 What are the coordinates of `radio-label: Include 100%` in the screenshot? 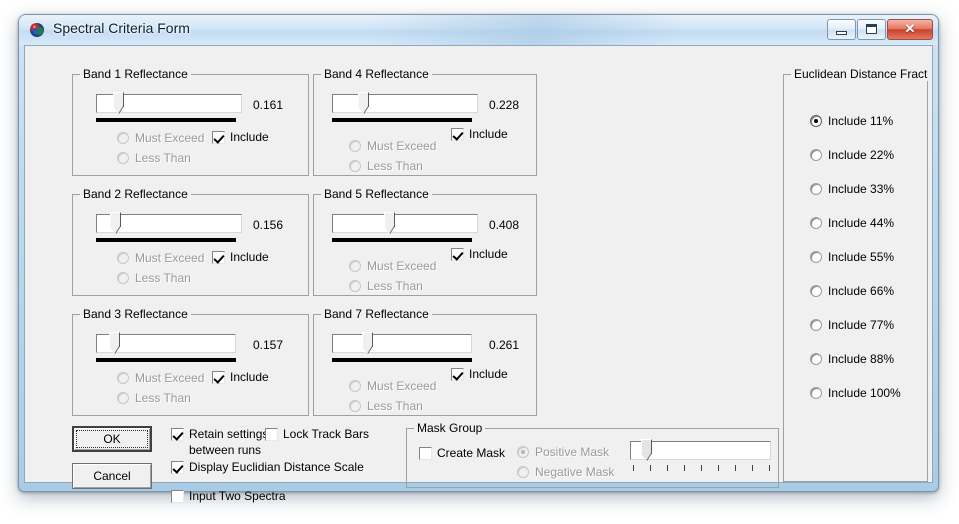 It's located at (864, 393).